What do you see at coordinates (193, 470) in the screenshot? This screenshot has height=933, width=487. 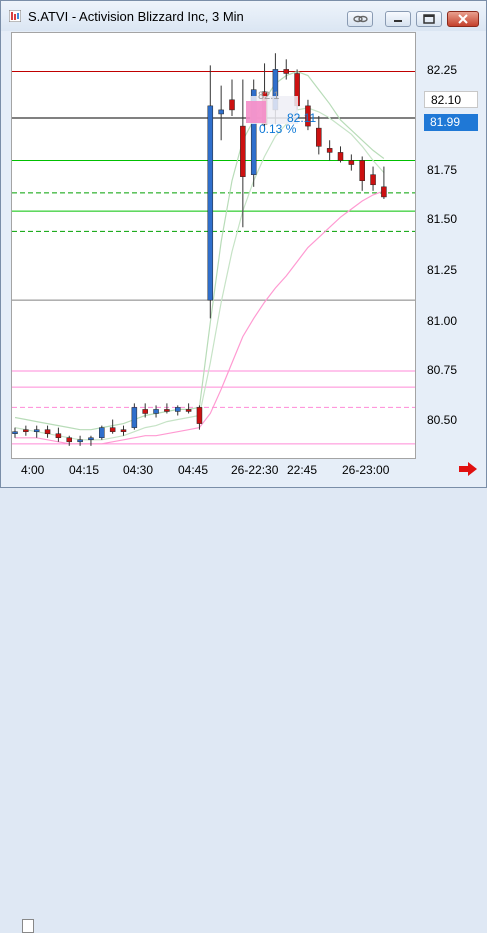 I see `x-tick: 04:45` at bounding box center [193, 470].